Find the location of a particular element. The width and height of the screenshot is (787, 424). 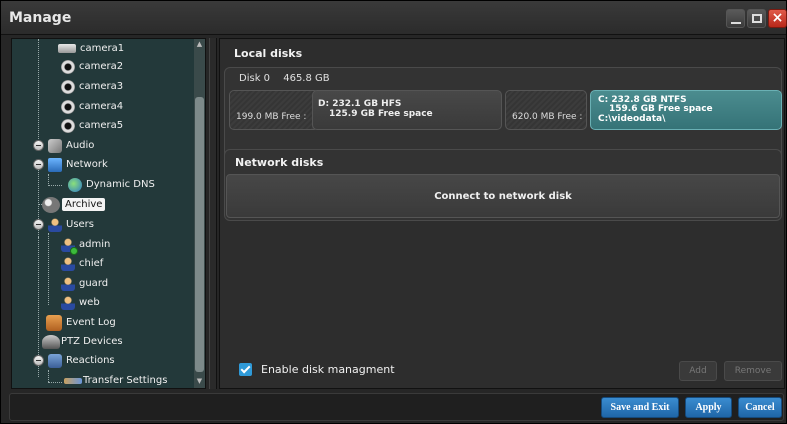

dialog-footer: Save and Exit Apply Cancel is located at coordinates (396, 407).